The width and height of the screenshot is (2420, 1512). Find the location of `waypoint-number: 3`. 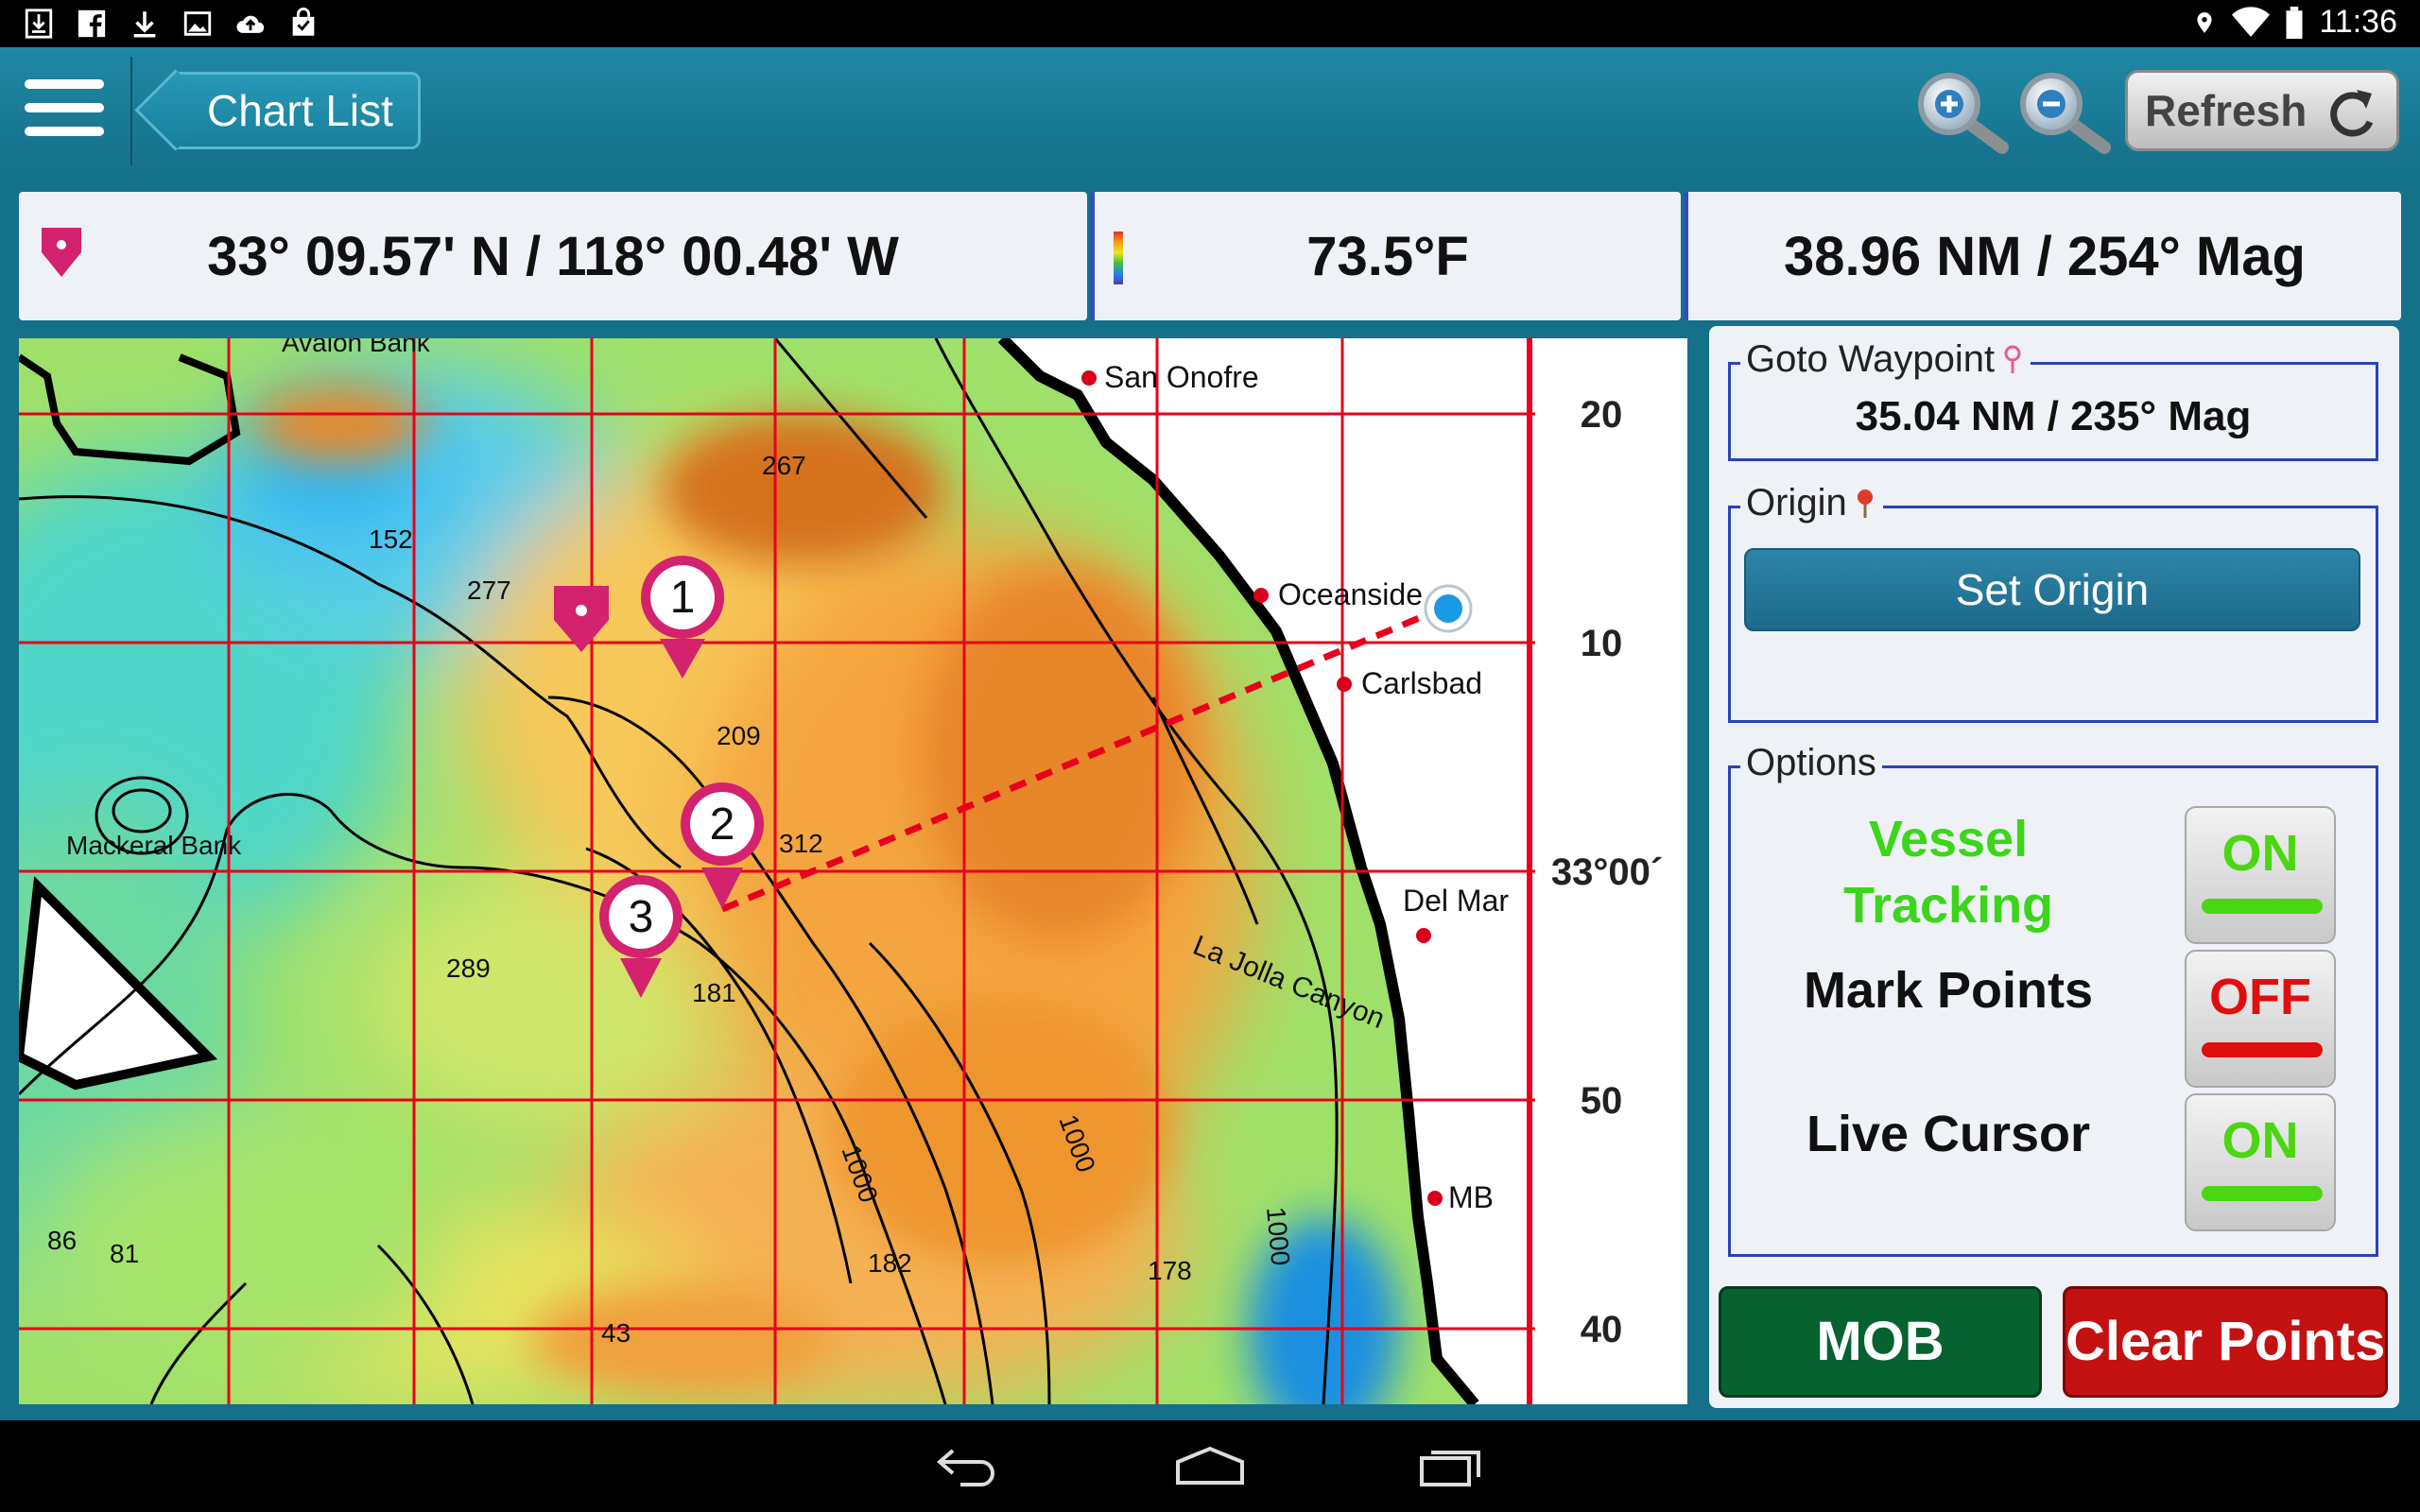

waypoint-number: 3 is located at coordinates (641, 917).